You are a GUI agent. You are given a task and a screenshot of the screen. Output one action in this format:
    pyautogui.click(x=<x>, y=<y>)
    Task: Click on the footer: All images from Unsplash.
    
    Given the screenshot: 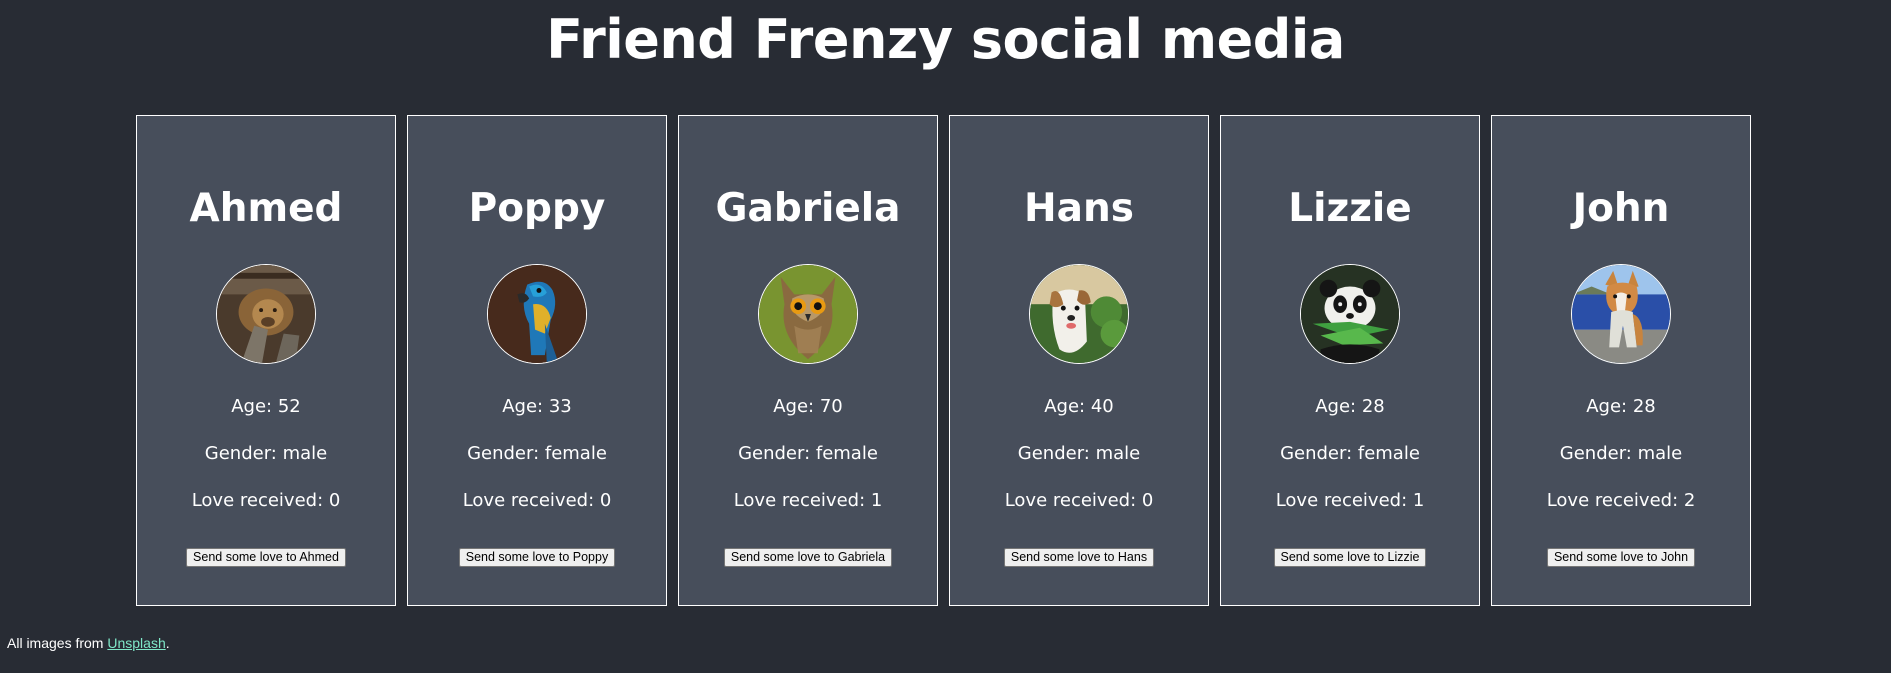 What is the action you would take?
    pyautogui.click(x=88, y=643)
    